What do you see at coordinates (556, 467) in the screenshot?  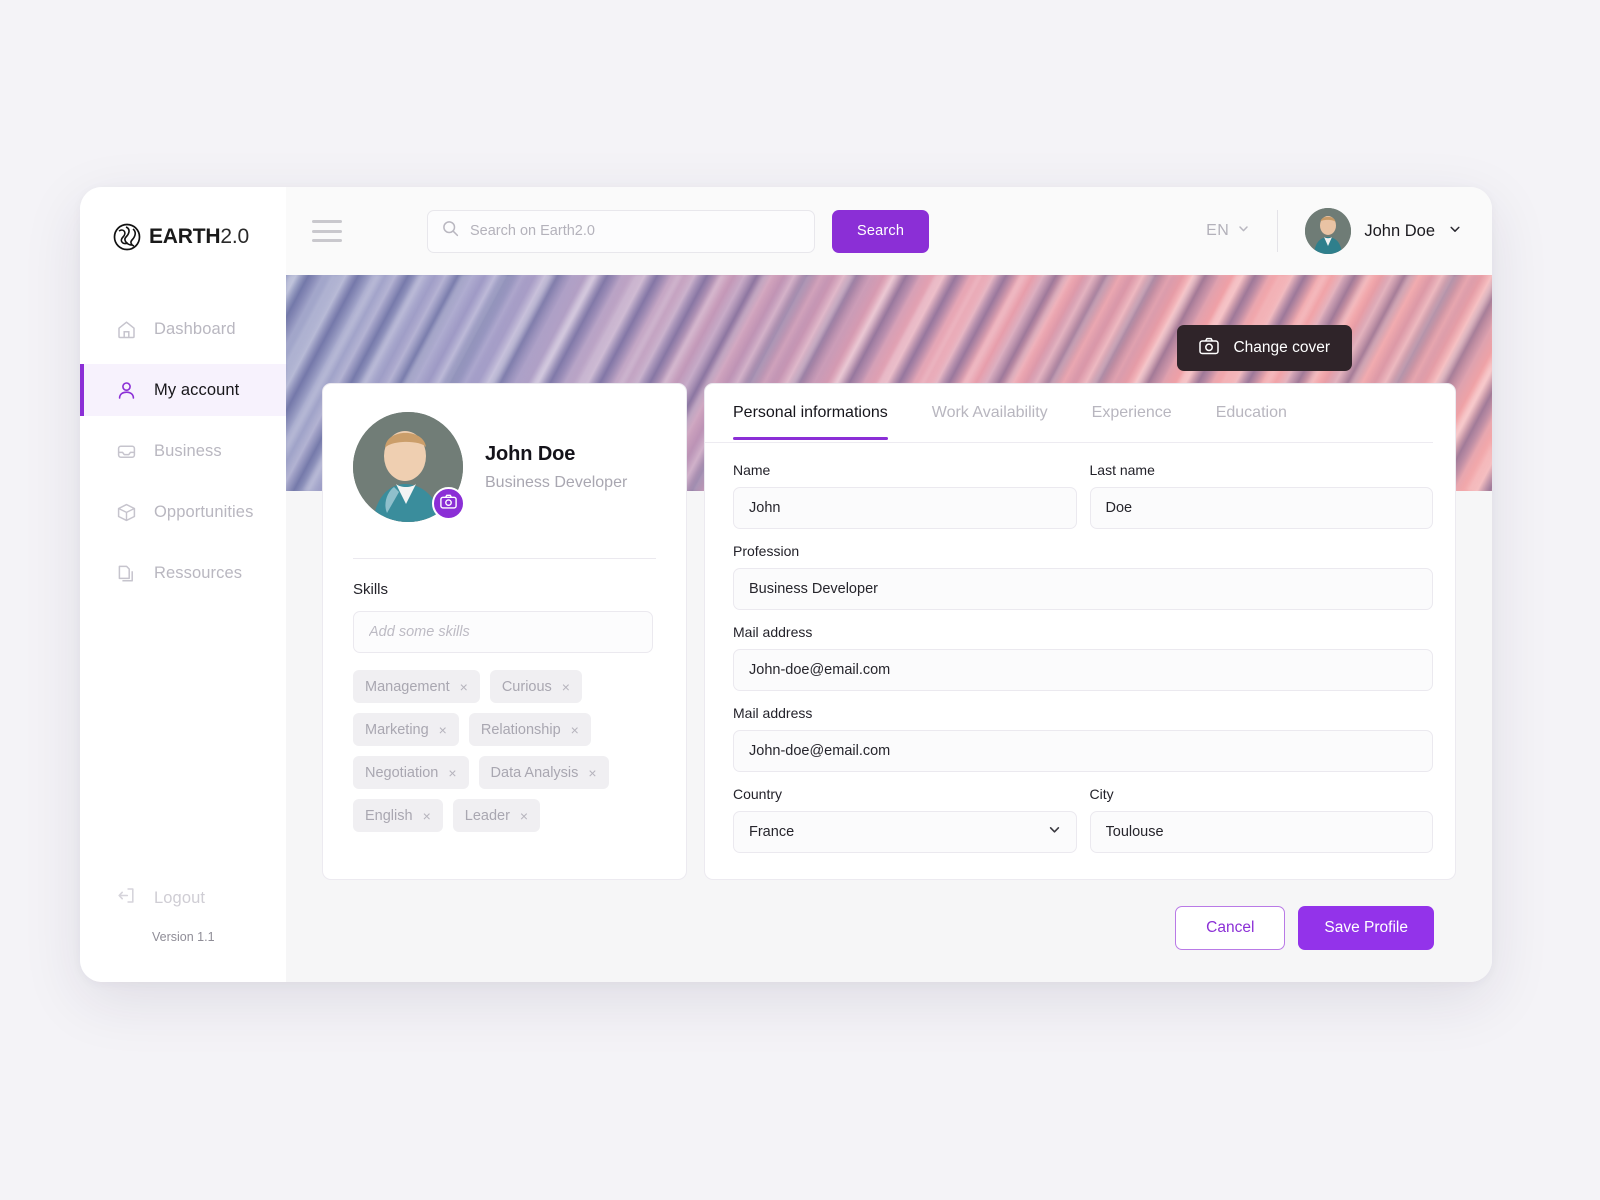 I see `profile-identity: John Doe Business Developer` at bounding box center [556, 467].